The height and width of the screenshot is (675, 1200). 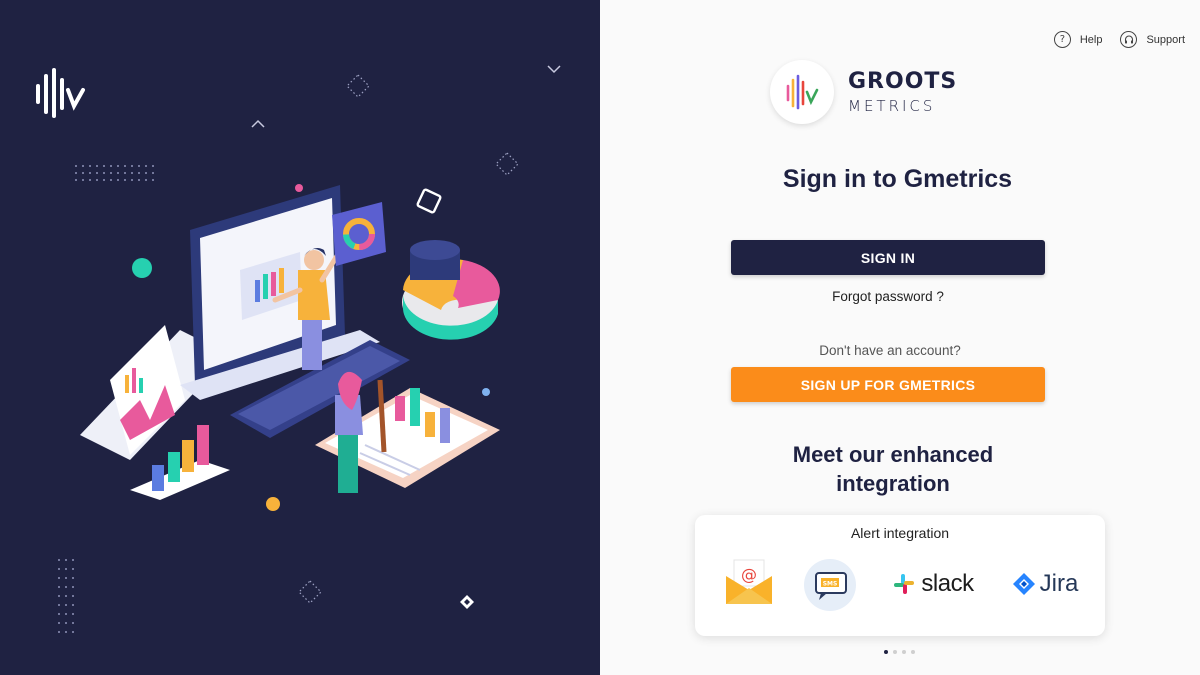 I want to click on slack-icon, so click(x=904, y=584).